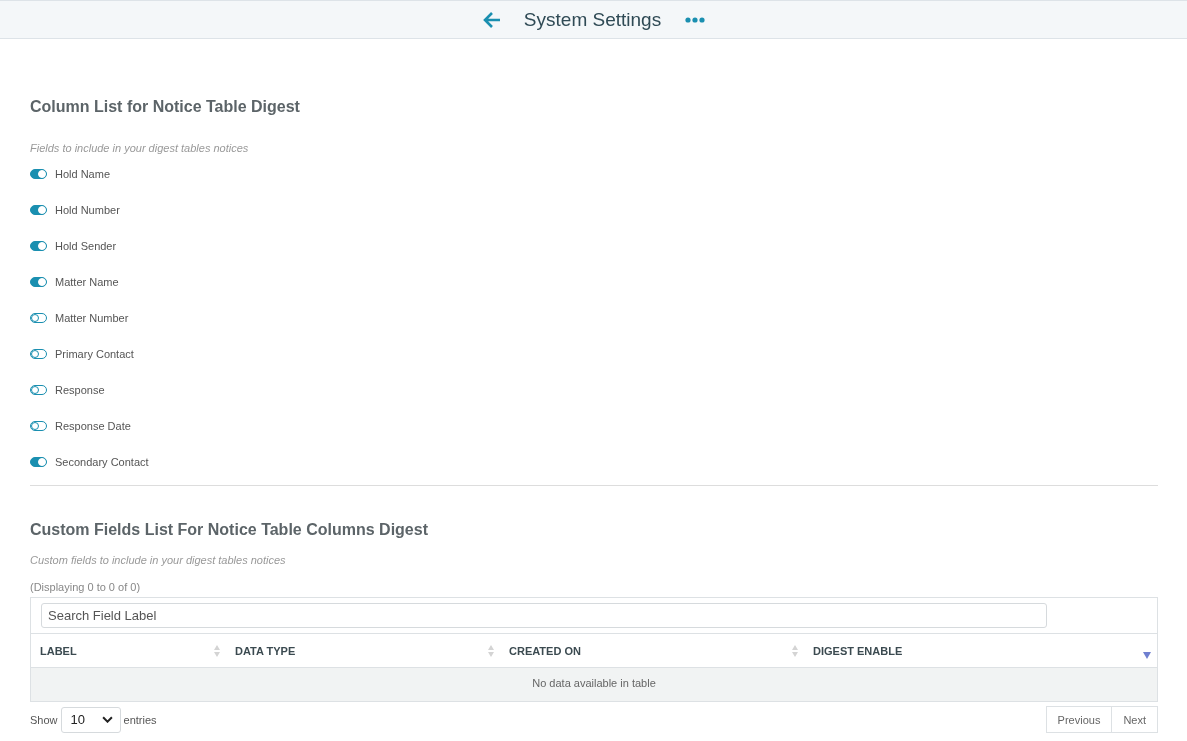 This screenshot has height=741, width=1187. What do you see at coordinates (140, 148) in the screenshot?
I see `section-hint: Fields to include in your digest tables notices` at bounding box center [140, 148].